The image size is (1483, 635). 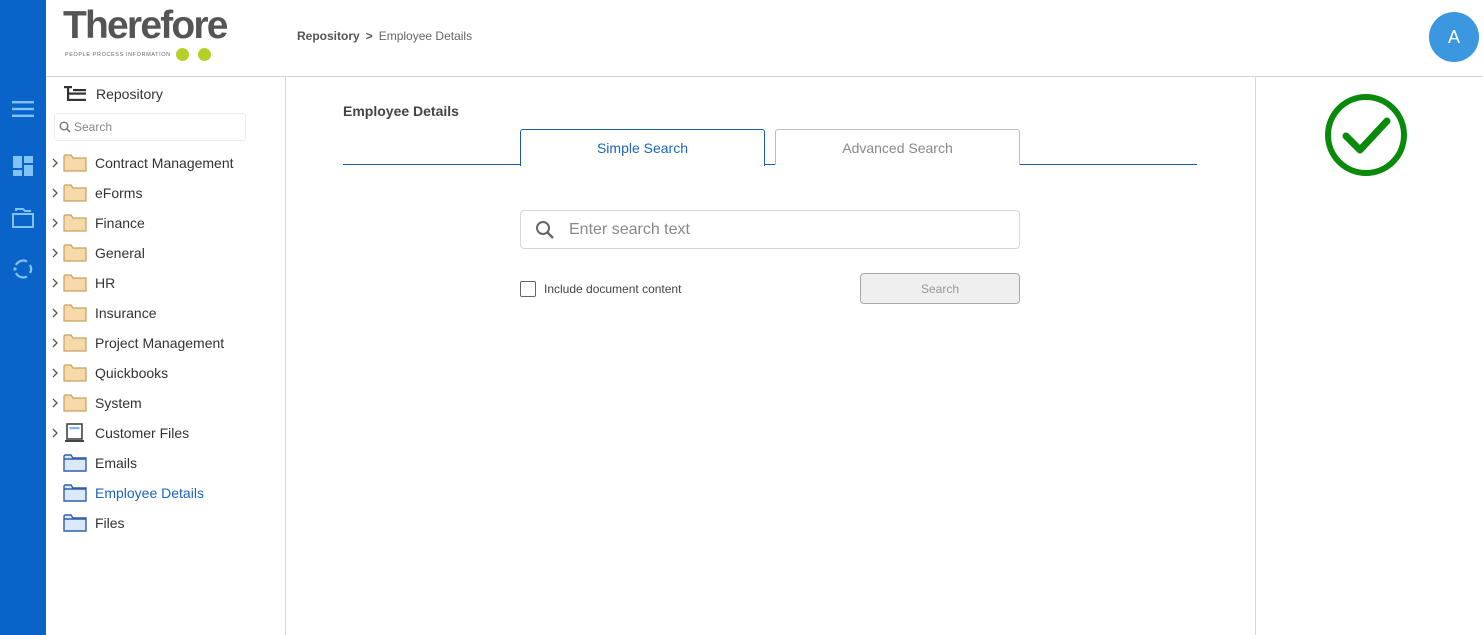 I want to click on status-pane, so click(x=1369, y=356).